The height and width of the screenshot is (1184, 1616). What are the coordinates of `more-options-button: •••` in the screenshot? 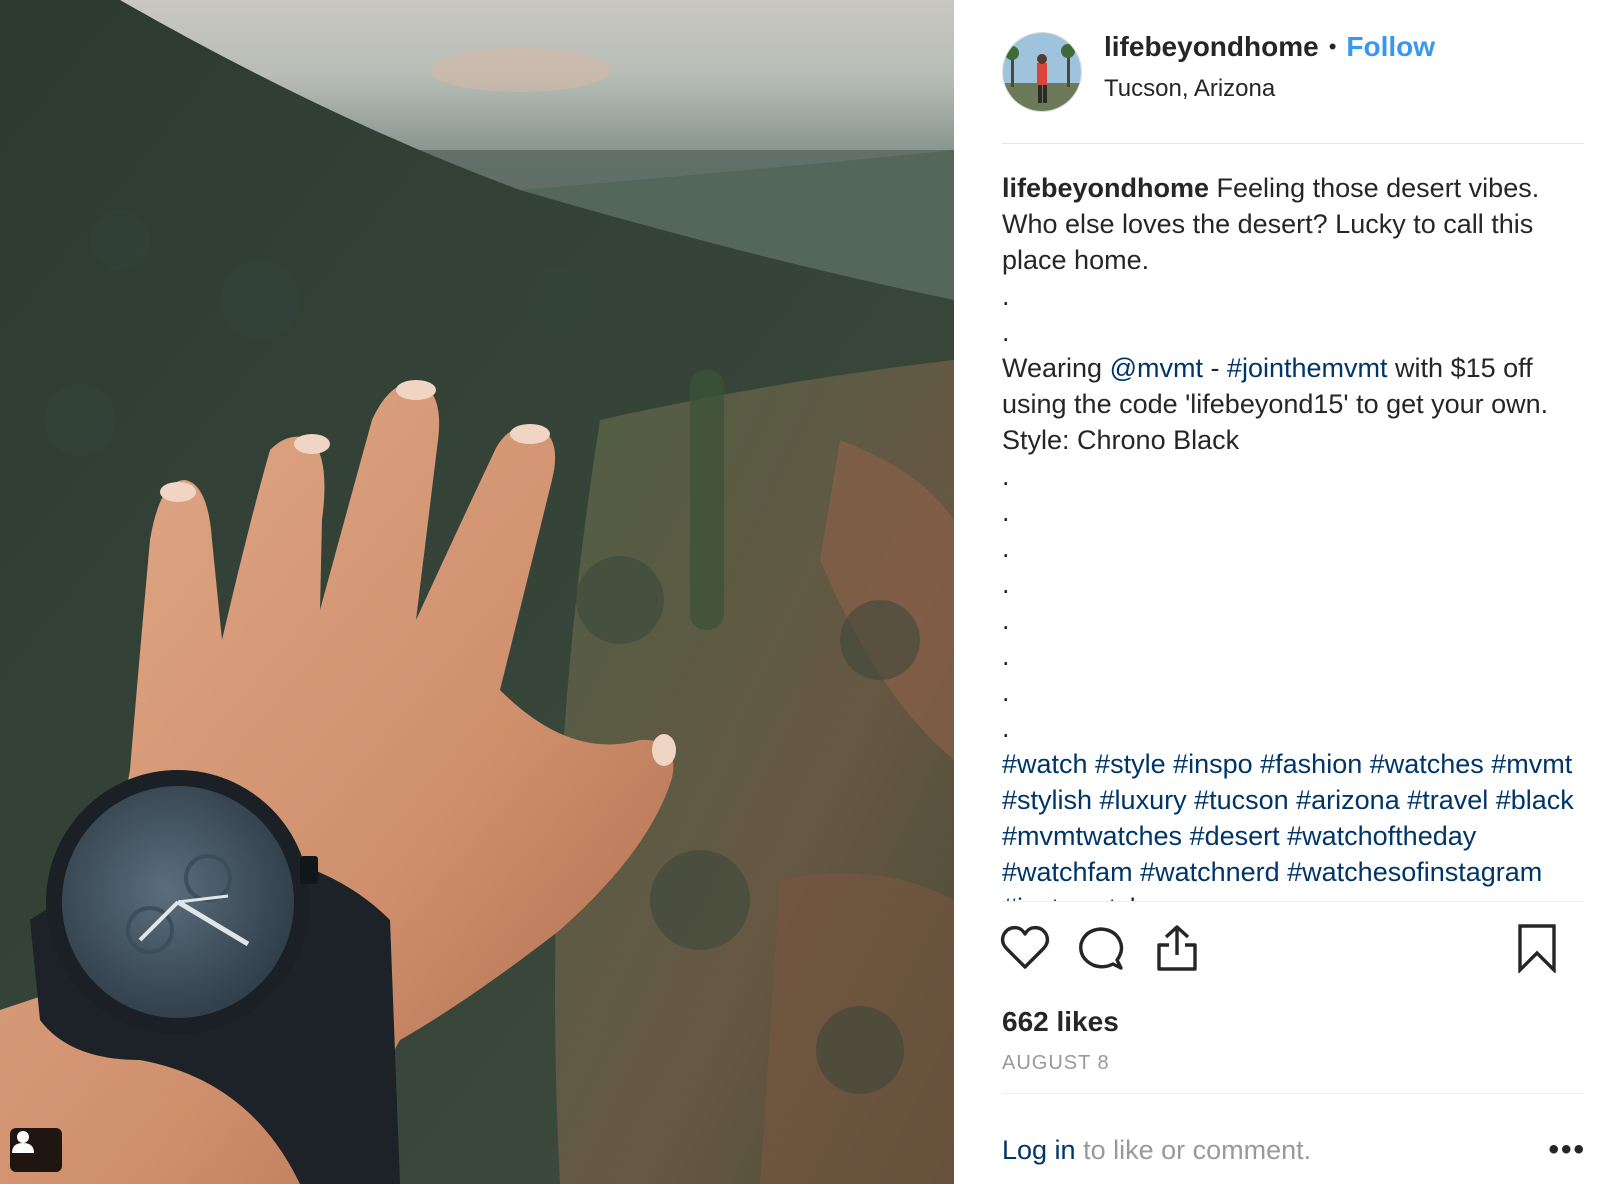 It's located at (1567, 1150).